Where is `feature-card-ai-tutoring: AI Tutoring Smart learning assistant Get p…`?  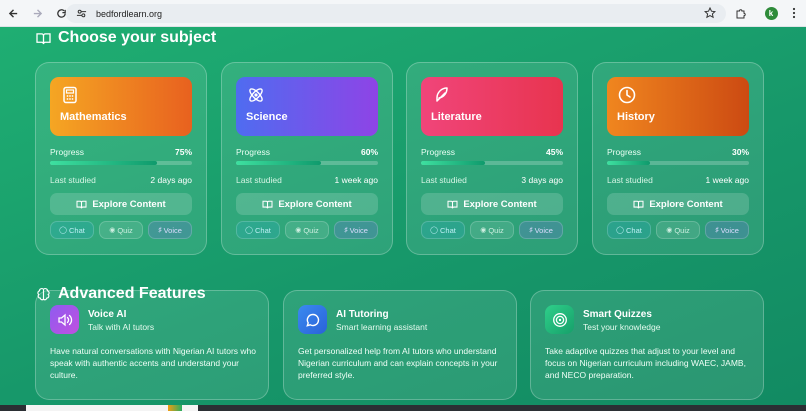
feature-card-ai-tutoring: AI Tutoring Smart learning assistant Get p… is located at coordinates (400, 345).